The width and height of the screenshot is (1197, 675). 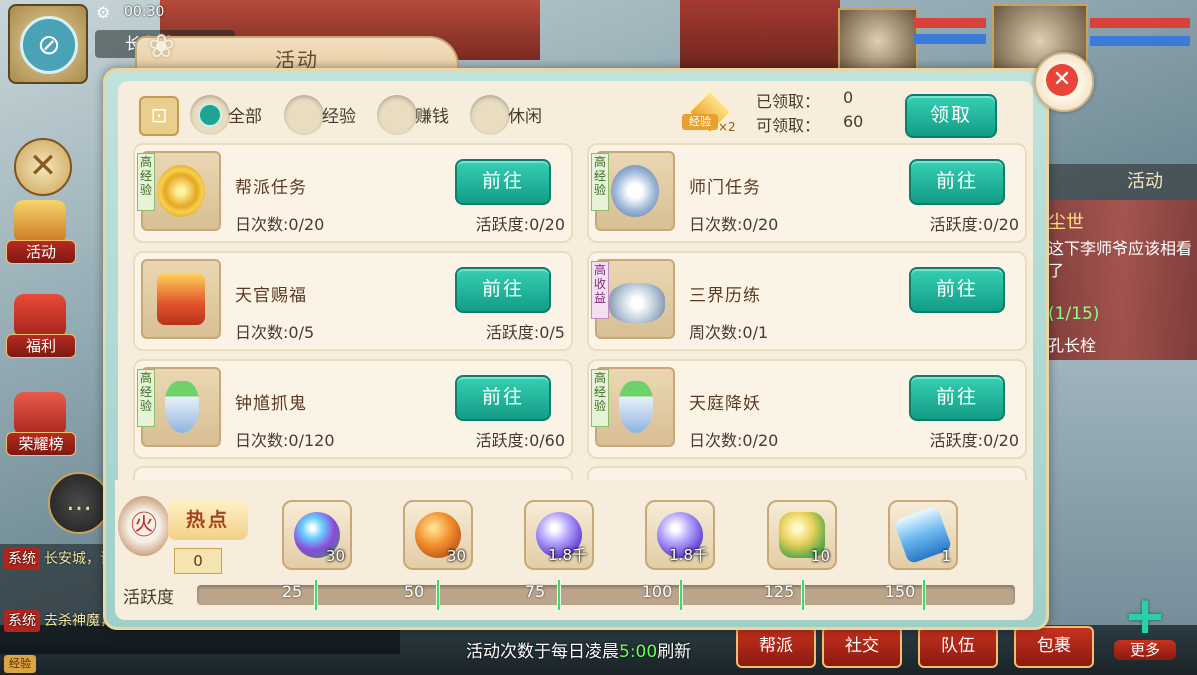 What do you see at coordinates (41, 346) in the screenshot?
I see `side-button-label: 福利` at bounding box center [41, 346].